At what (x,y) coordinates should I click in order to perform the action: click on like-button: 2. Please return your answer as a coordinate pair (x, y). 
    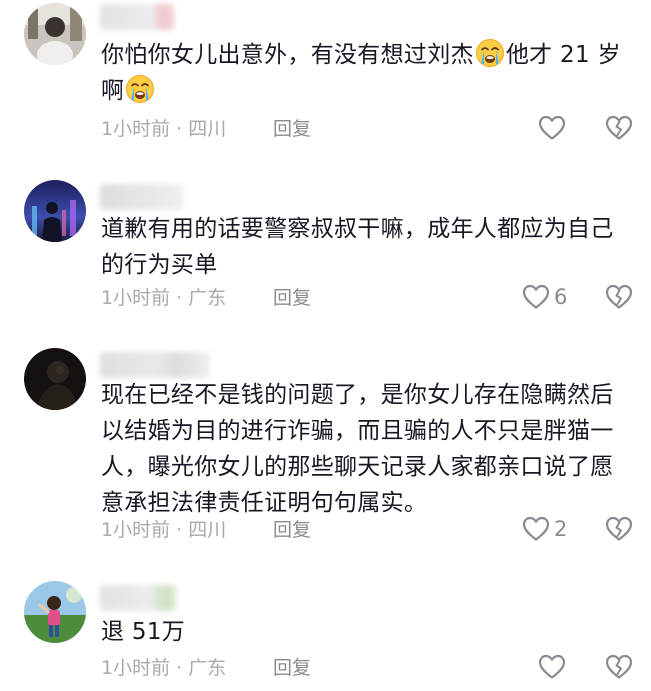
    Looking at the image, I should click on (544, 529).